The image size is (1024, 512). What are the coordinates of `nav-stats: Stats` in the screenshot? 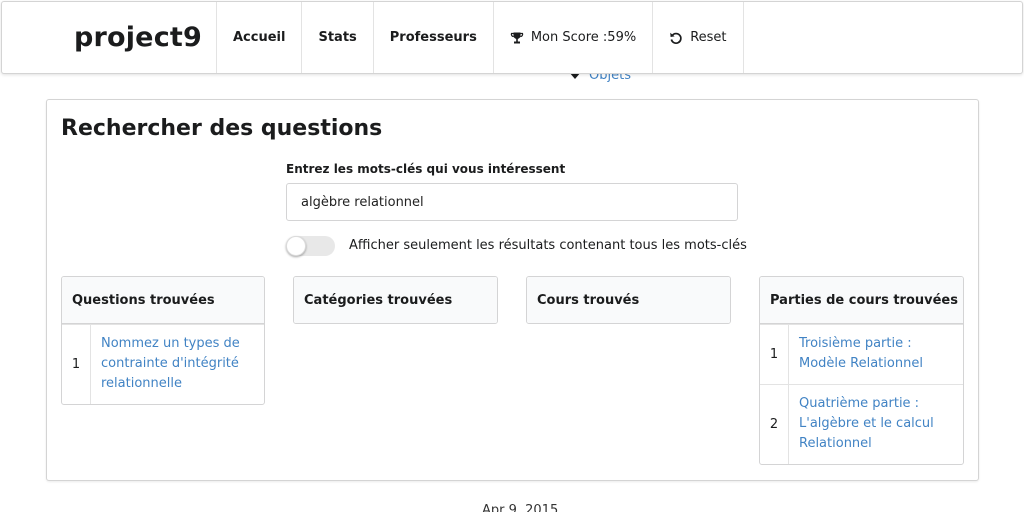 It's located at (338, 37).